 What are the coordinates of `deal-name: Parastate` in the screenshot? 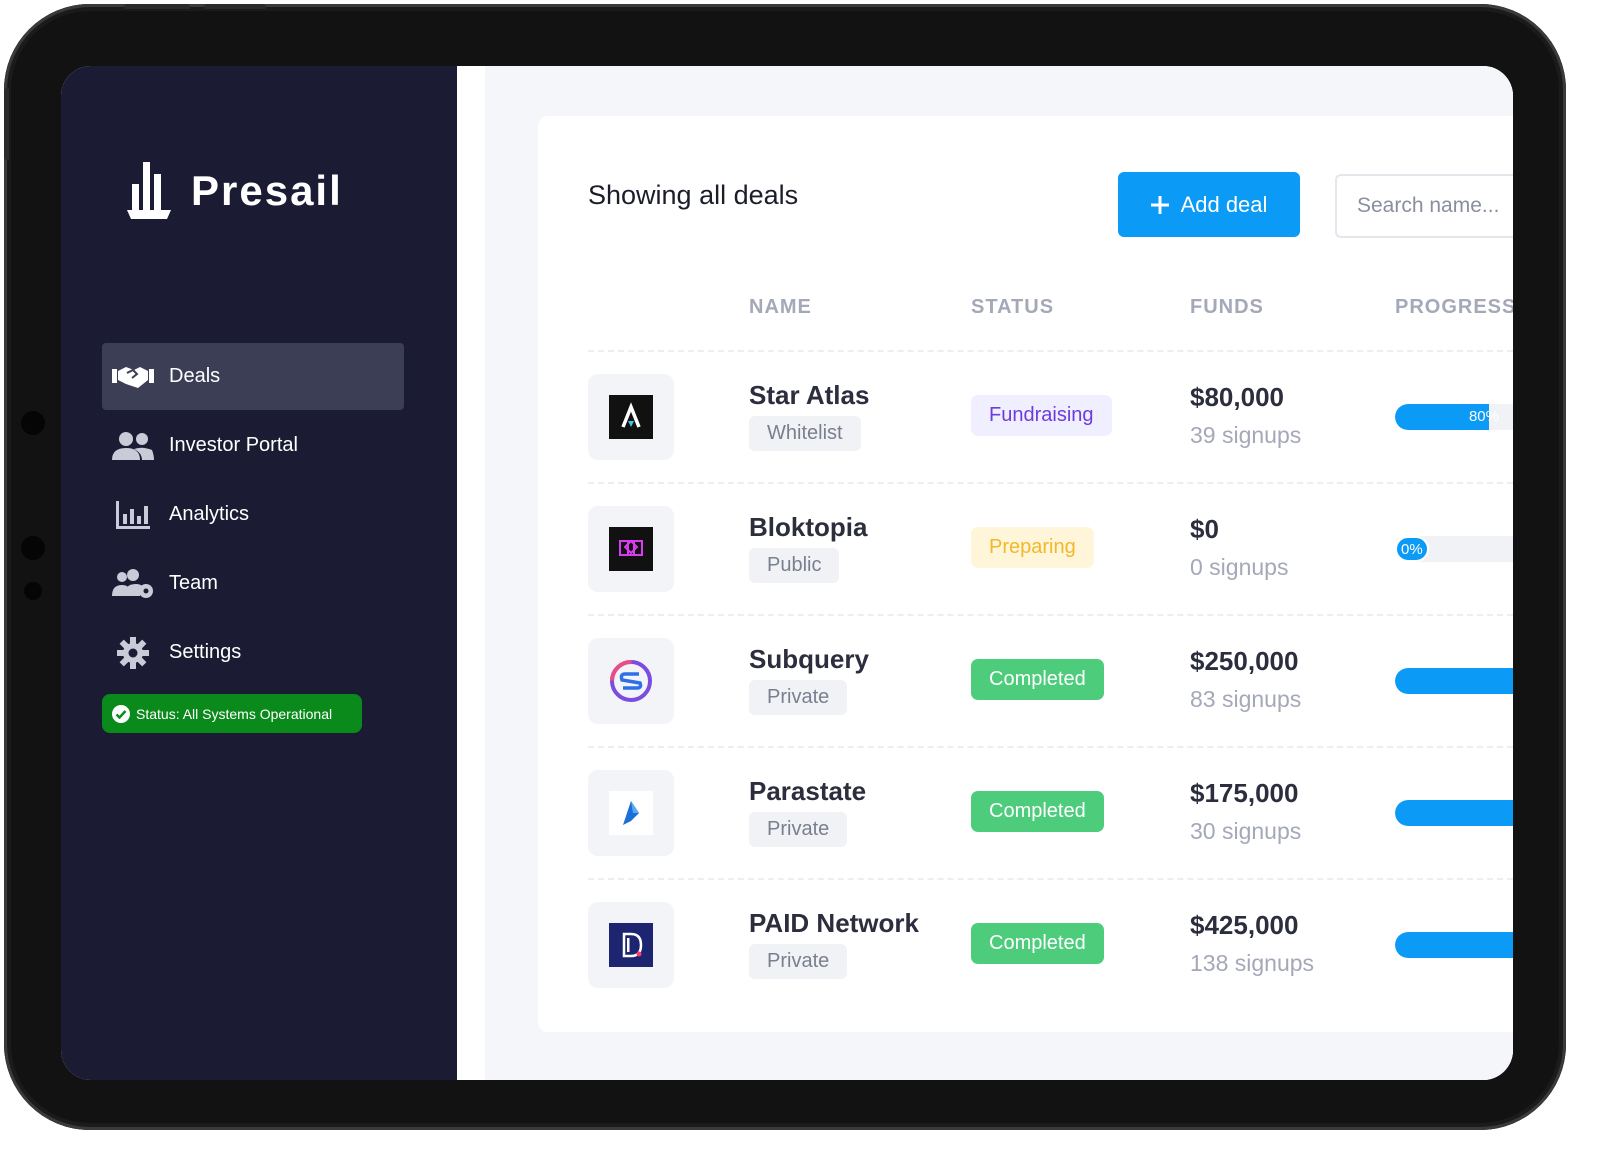 It's located at (807, 791).